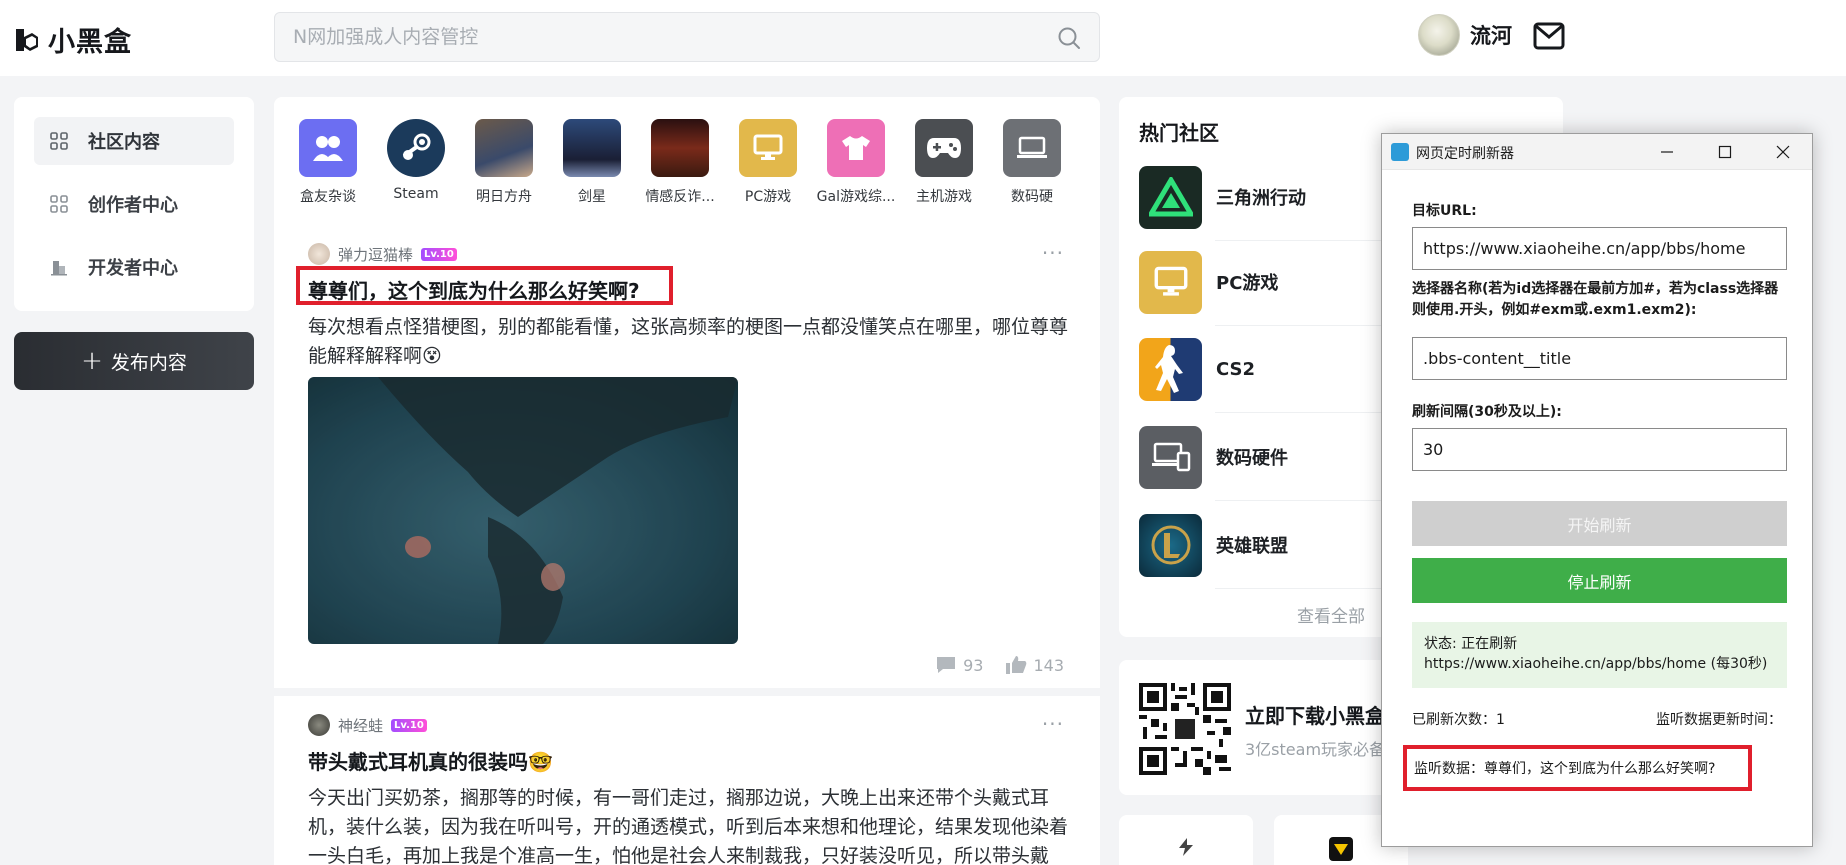  Describe the element at coordinates (1549, 36) in the screenshot. I see `mail-icon` at that location.